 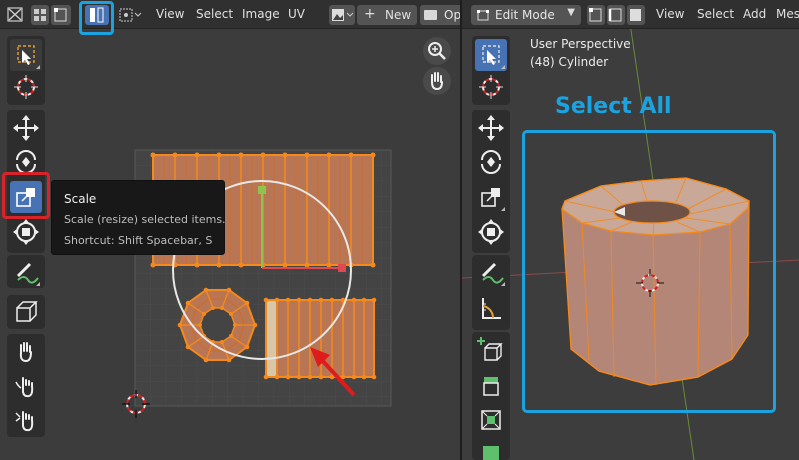 What do you see at coordinates (370, 14) in the screenshot?
I see `plus-icon: +` at bounding box center [370, 14].